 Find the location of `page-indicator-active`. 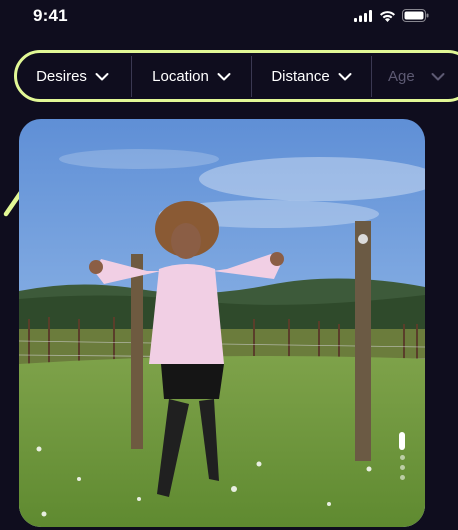

page-indicator-active is located at coordinates (402, 441).